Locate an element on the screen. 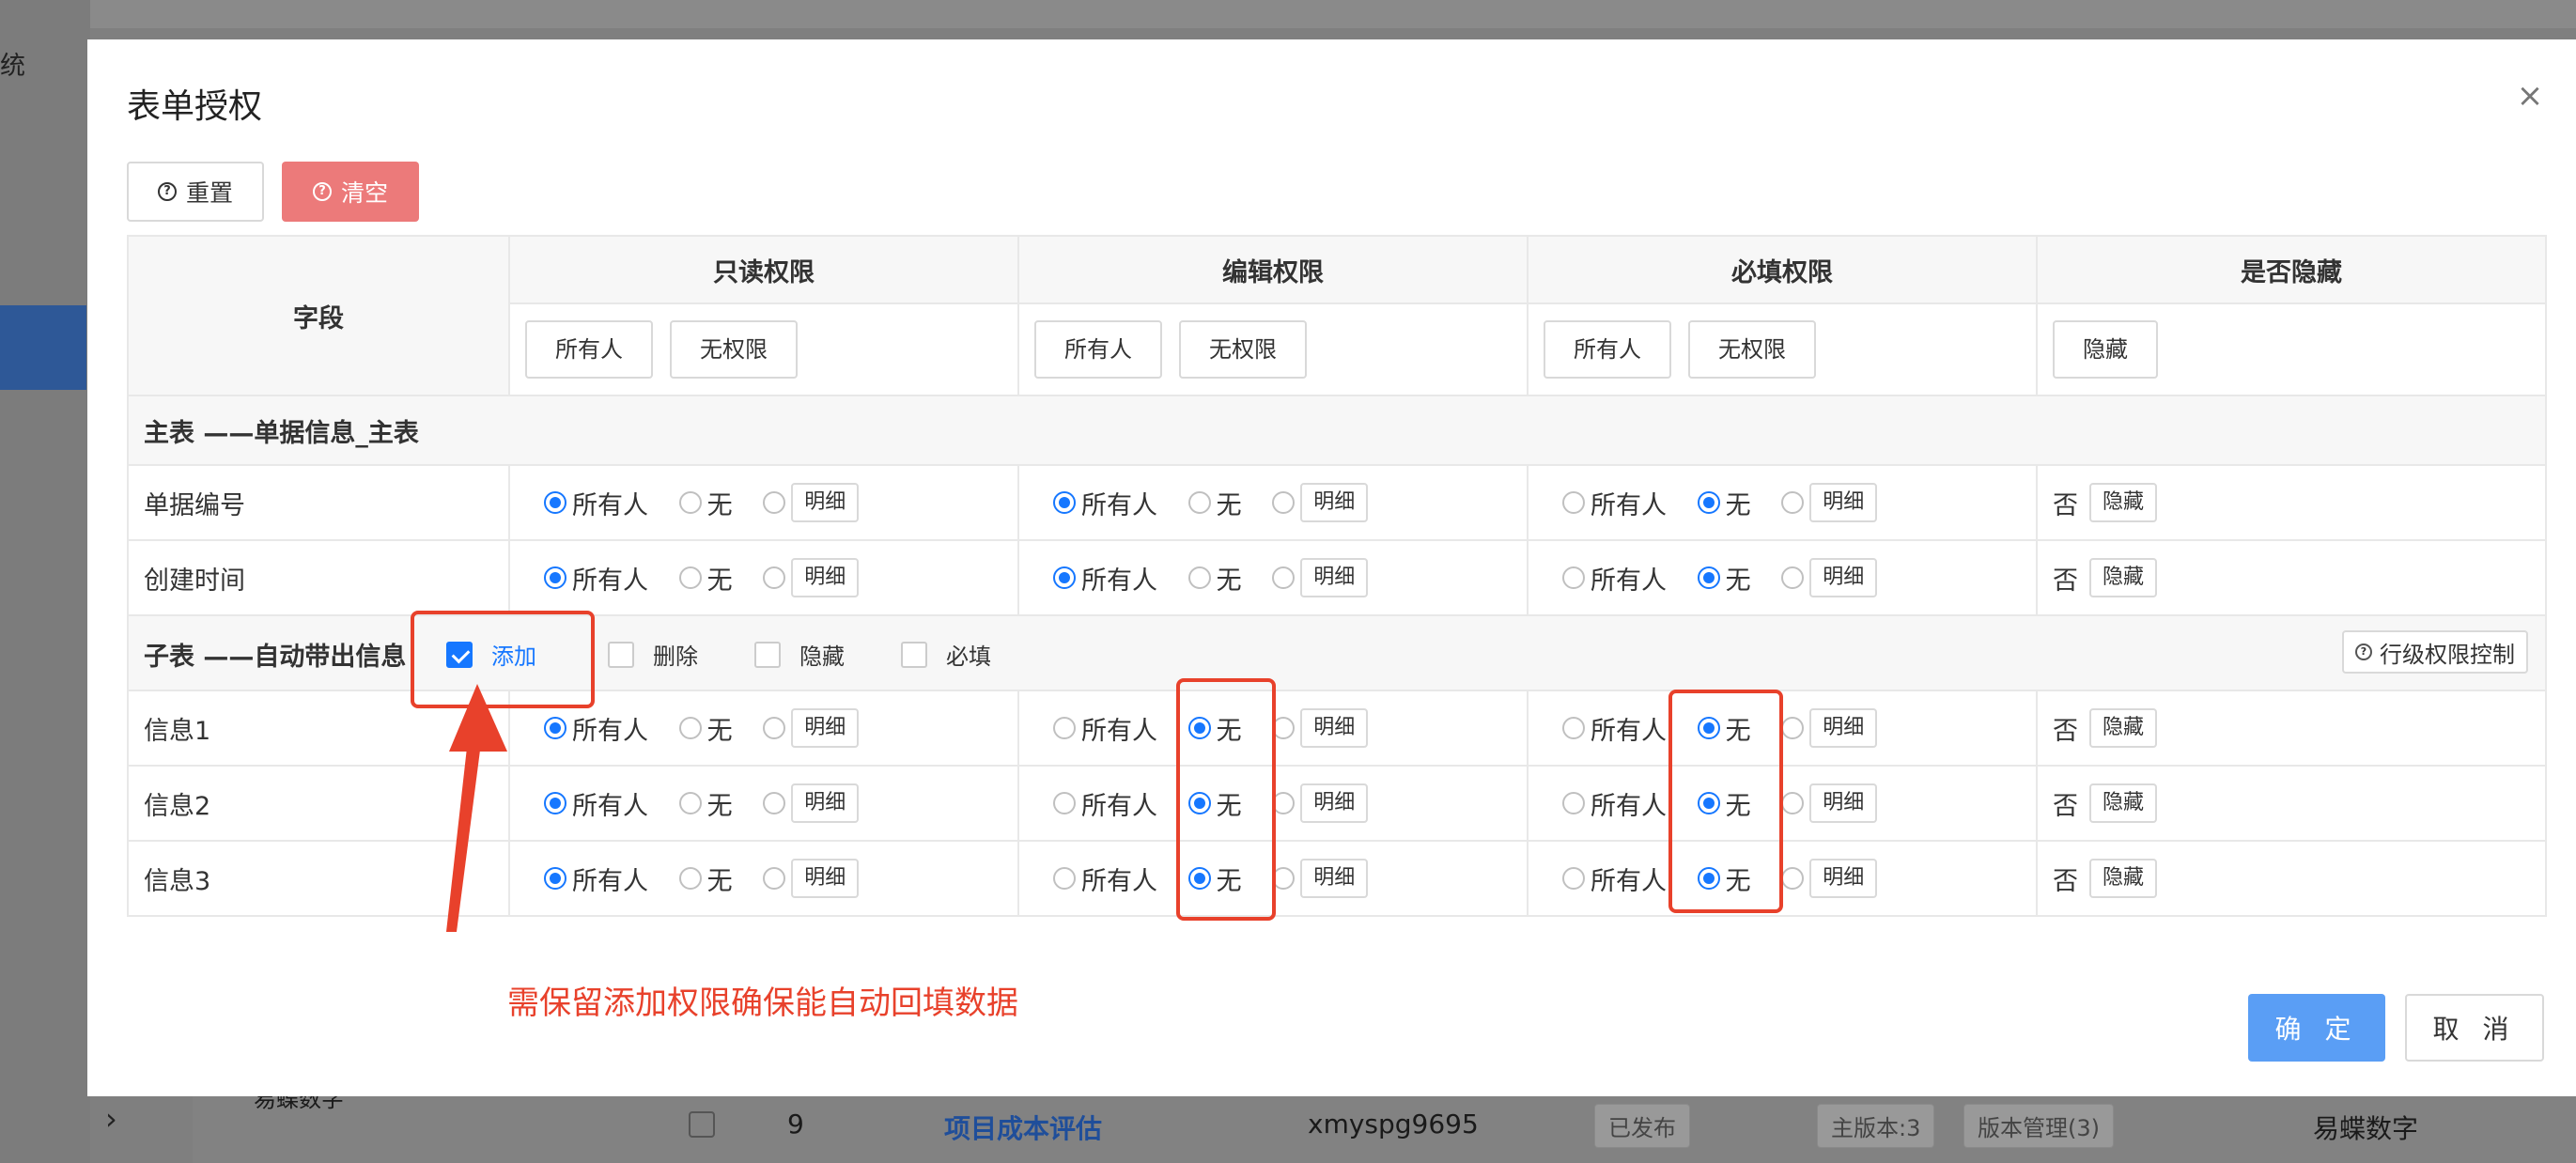 This screenshot has height=1163, width=2576. edit-none-button: 无权限 is located at coordinates (1243, 350).